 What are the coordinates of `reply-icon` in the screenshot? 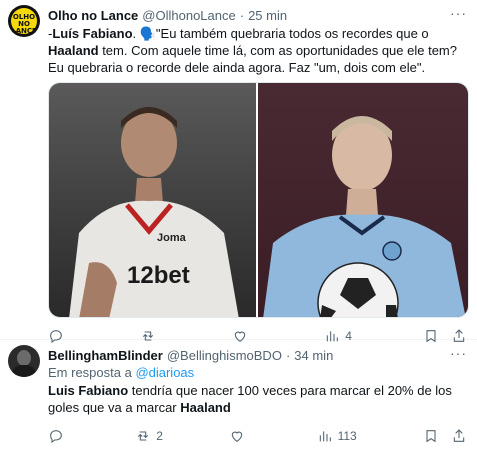 It's located at (56, 437).